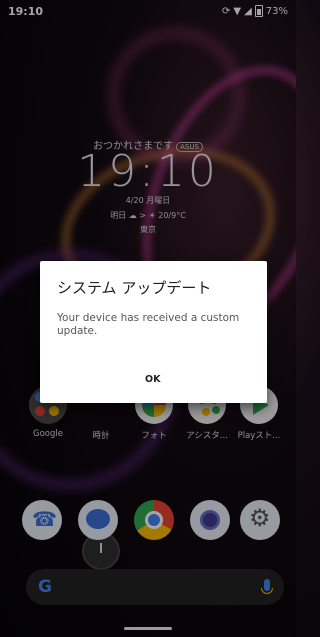  Describe the element at coordinates (134, 288) in the screenshot. I see `dialog-title: システム アップデート` at that location.